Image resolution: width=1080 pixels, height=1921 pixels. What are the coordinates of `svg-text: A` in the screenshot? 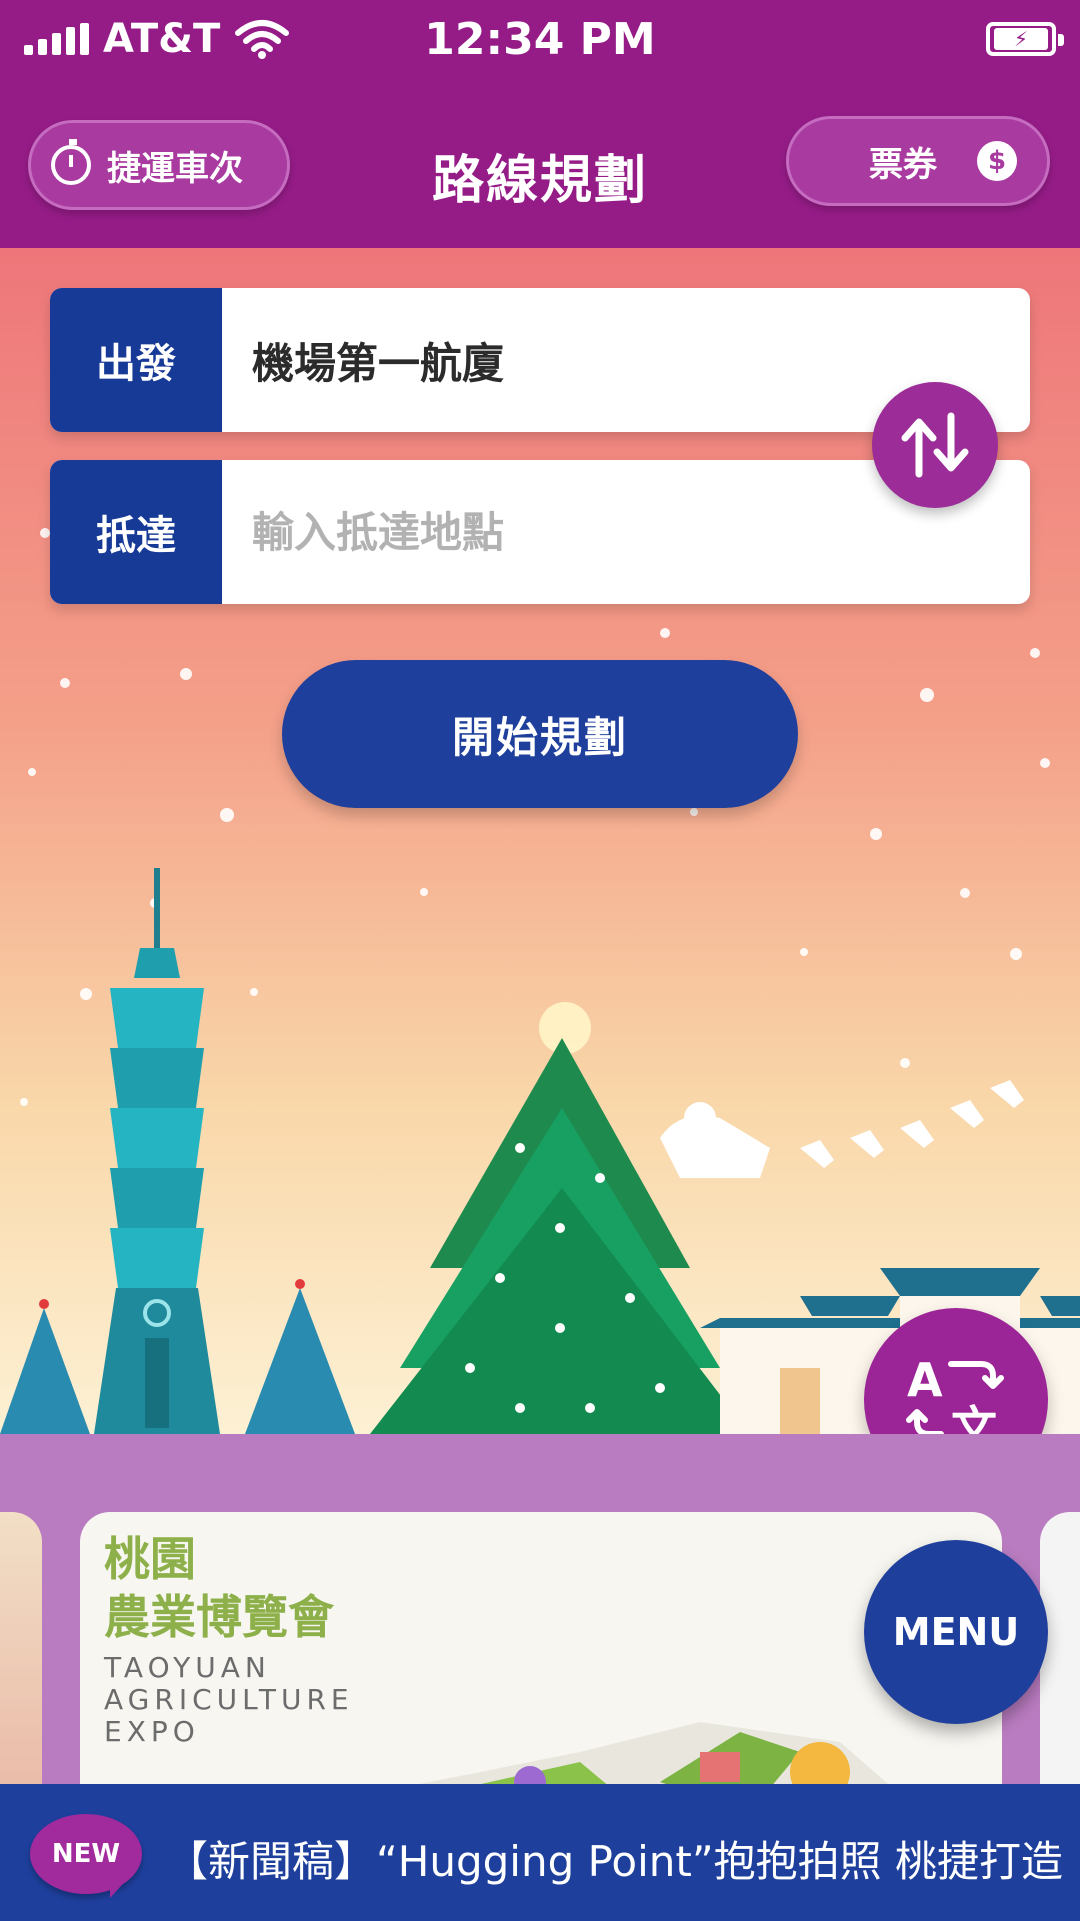 It's located at (925, 1380).